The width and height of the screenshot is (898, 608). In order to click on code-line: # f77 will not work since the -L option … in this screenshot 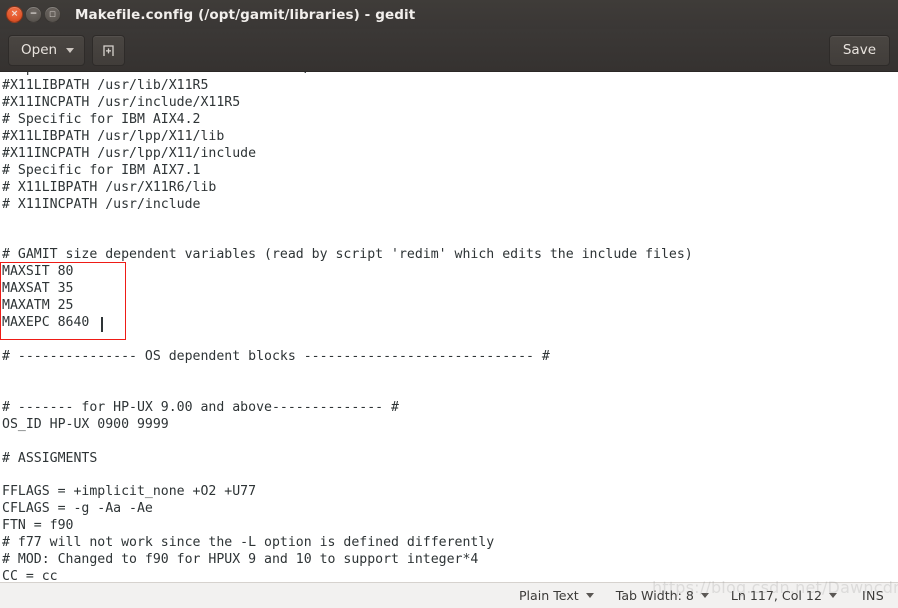, I will do `click(248, 543)`.